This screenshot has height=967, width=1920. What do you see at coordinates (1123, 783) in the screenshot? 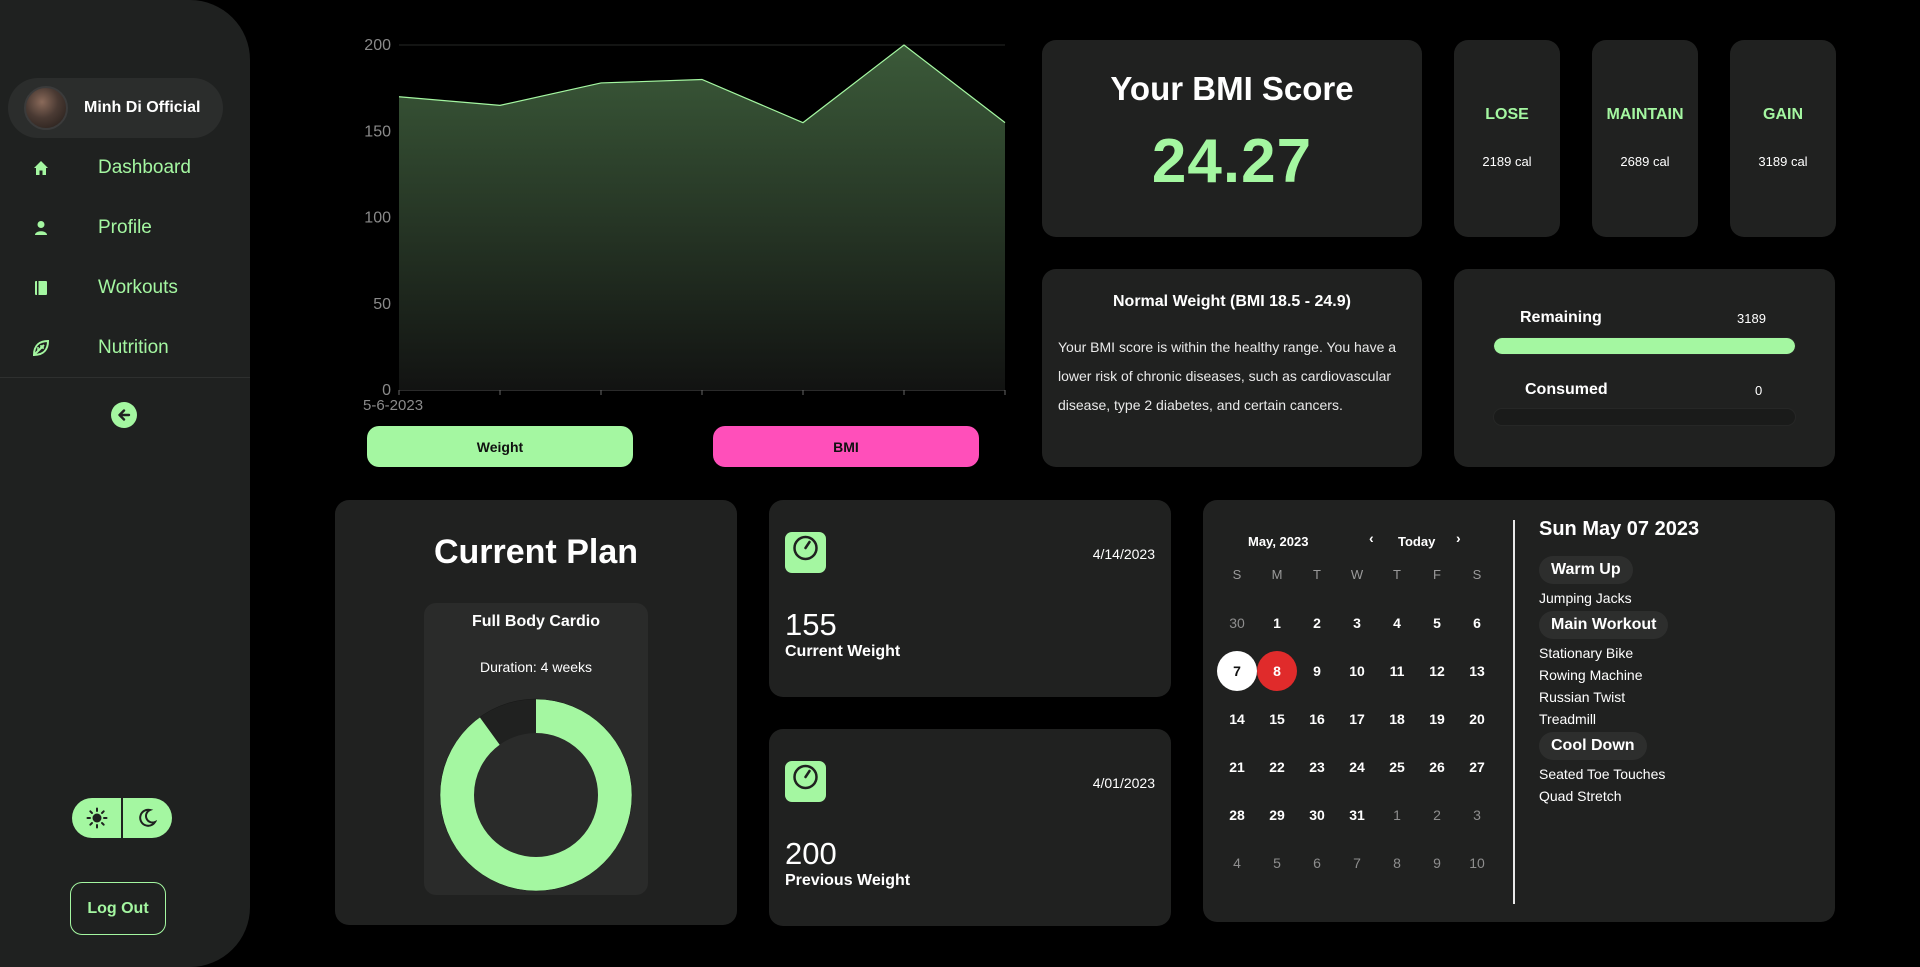
I see `previous-weight-date: 4/01/2023` at bounding box center [1123, 783].